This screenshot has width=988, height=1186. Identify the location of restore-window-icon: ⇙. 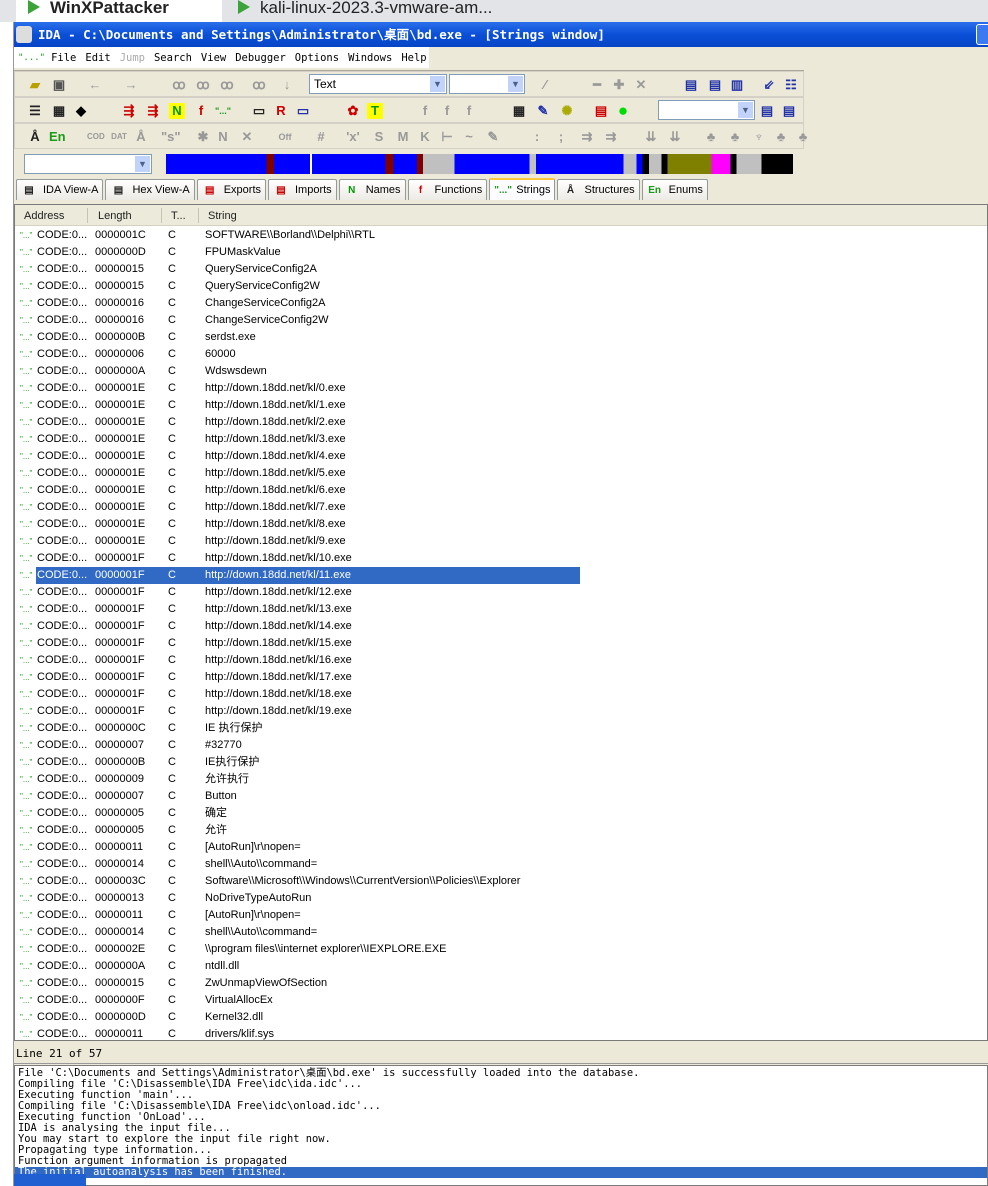
(769, 85).